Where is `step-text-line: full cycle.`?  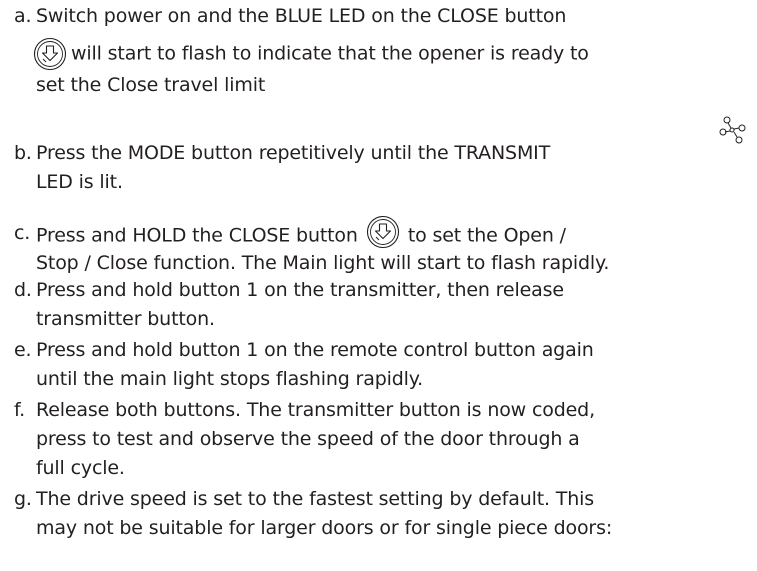
step-text-line: full cycle. is located at coordinates (80, 468).